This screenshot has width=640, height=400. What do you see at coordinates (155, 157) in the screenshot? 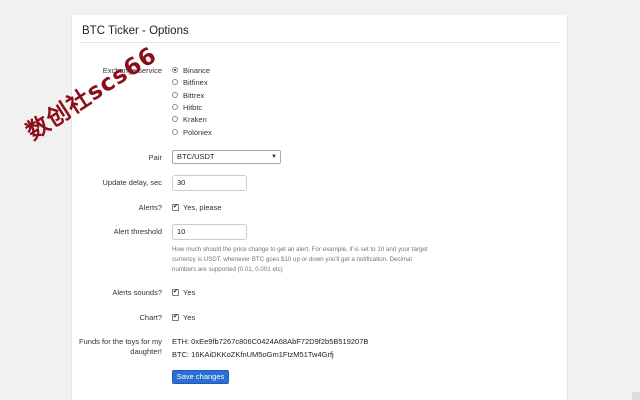
I see `pair-label: Pair` at bounding box center [155, 157].